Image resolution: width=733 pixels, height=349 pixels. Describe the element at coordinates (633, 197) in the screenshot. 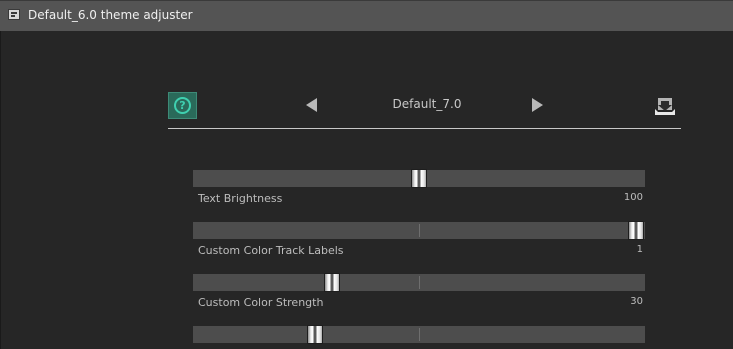

I see `slider-value-text-brightness: 100` at that location.